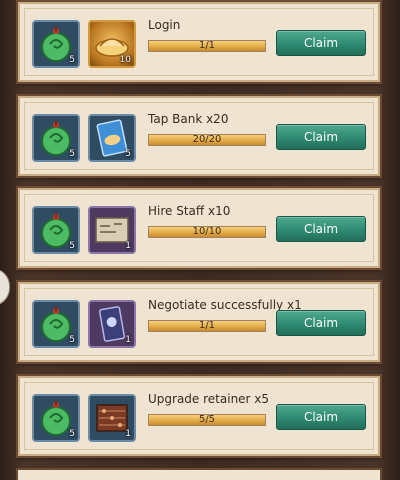 Image resolution: width=400 pixels, height=480 pixels. I want to click on task-title: Hire Staff x10, so click(189, 211).